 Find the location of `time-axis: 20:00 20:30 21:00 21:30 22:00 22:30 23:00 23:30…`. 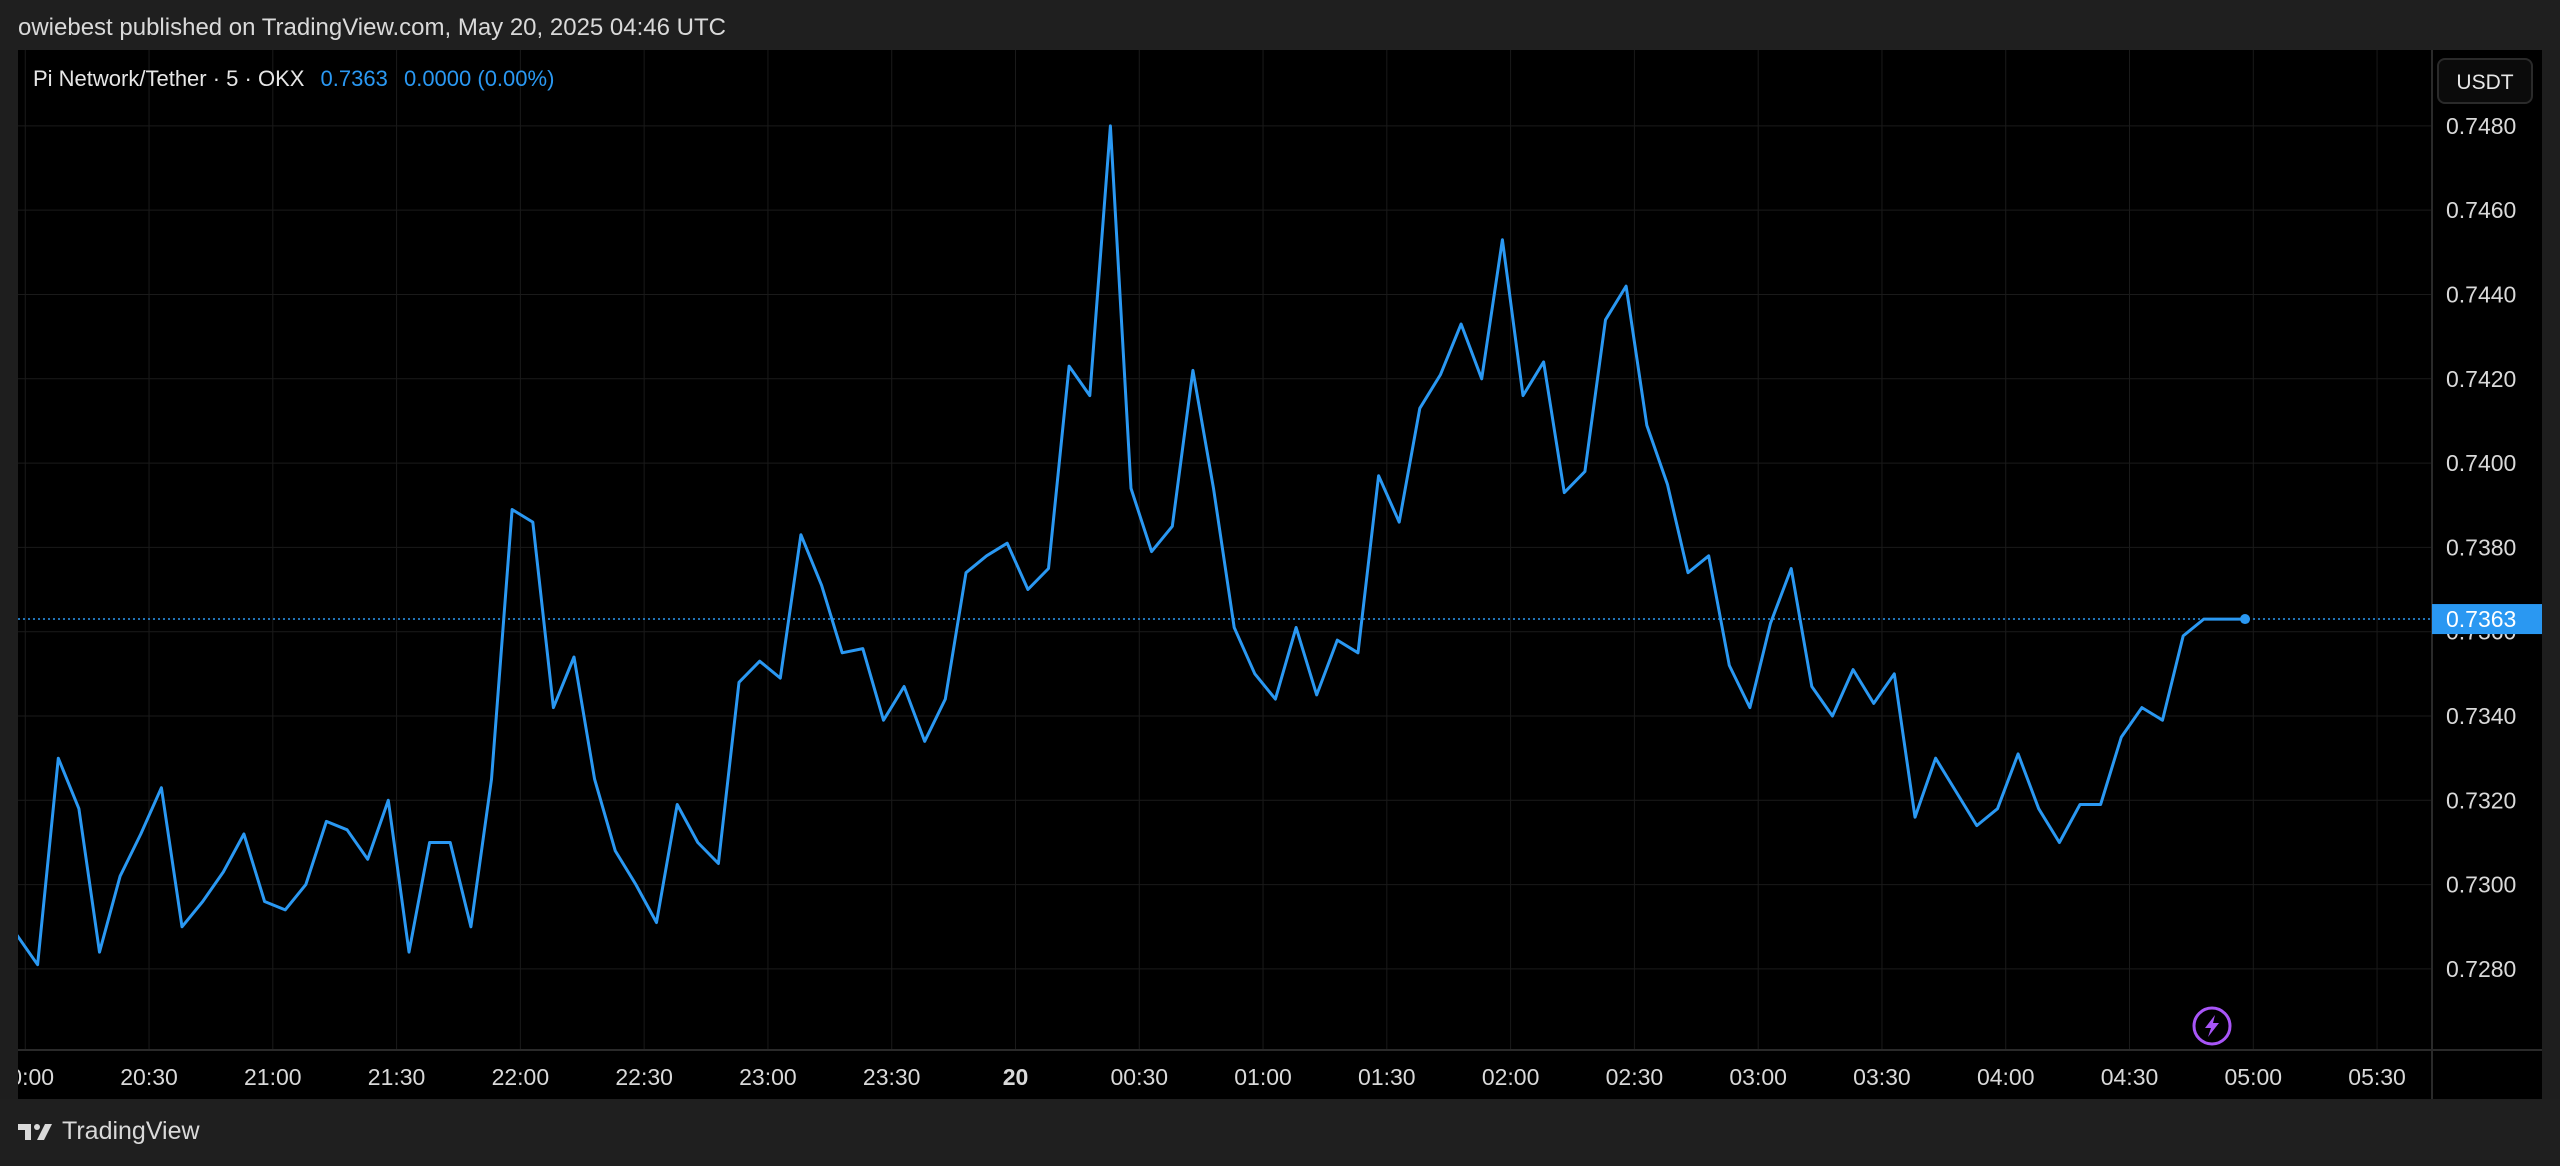

time-axis: 20:00 20:30 21:00 21:30 22:00 22:30 23:00 23:30… is located at coordinates (1212, 1077).